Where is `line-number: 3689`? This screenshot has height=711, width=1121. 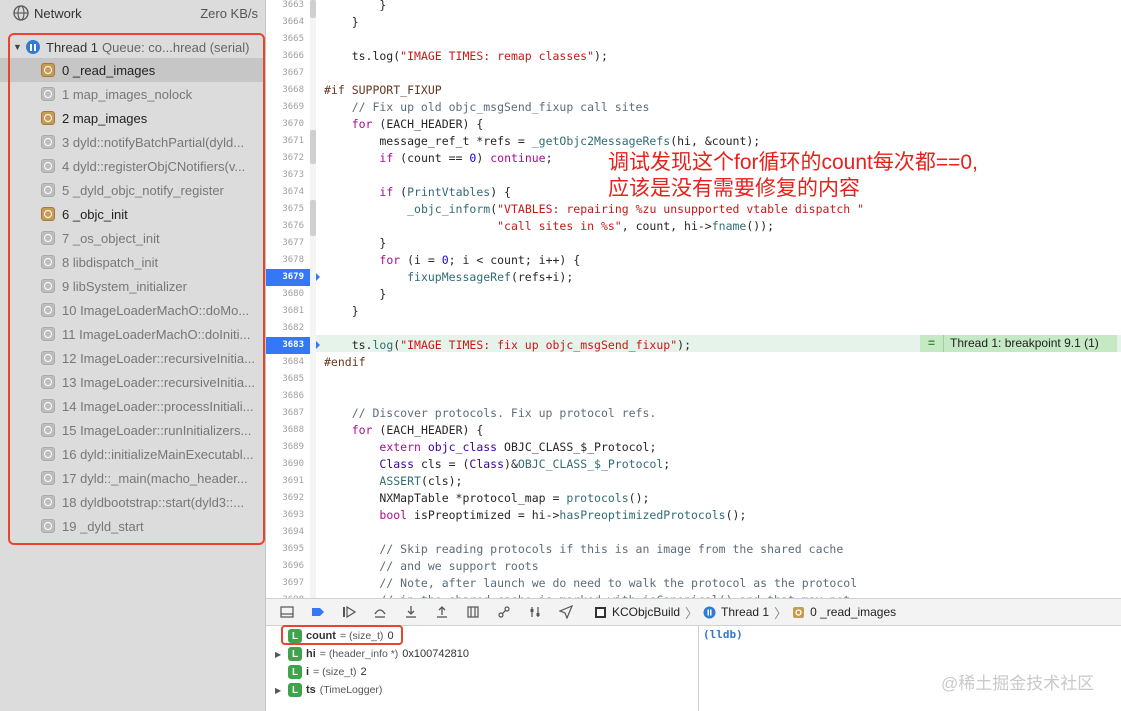
line-number: 3689 is located at coordinates (285, 447).